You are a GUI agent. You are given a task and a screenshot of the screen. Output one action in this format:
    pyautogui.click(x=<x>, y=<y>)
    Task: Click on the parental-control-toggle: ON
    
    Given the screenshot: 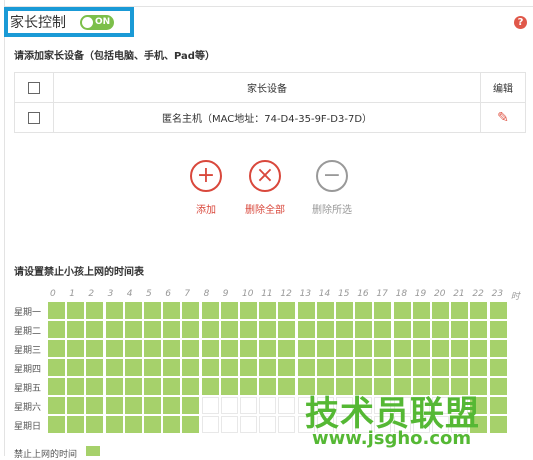 What is the action you would take?
    pyautogui.click(x=97, y=22)
    